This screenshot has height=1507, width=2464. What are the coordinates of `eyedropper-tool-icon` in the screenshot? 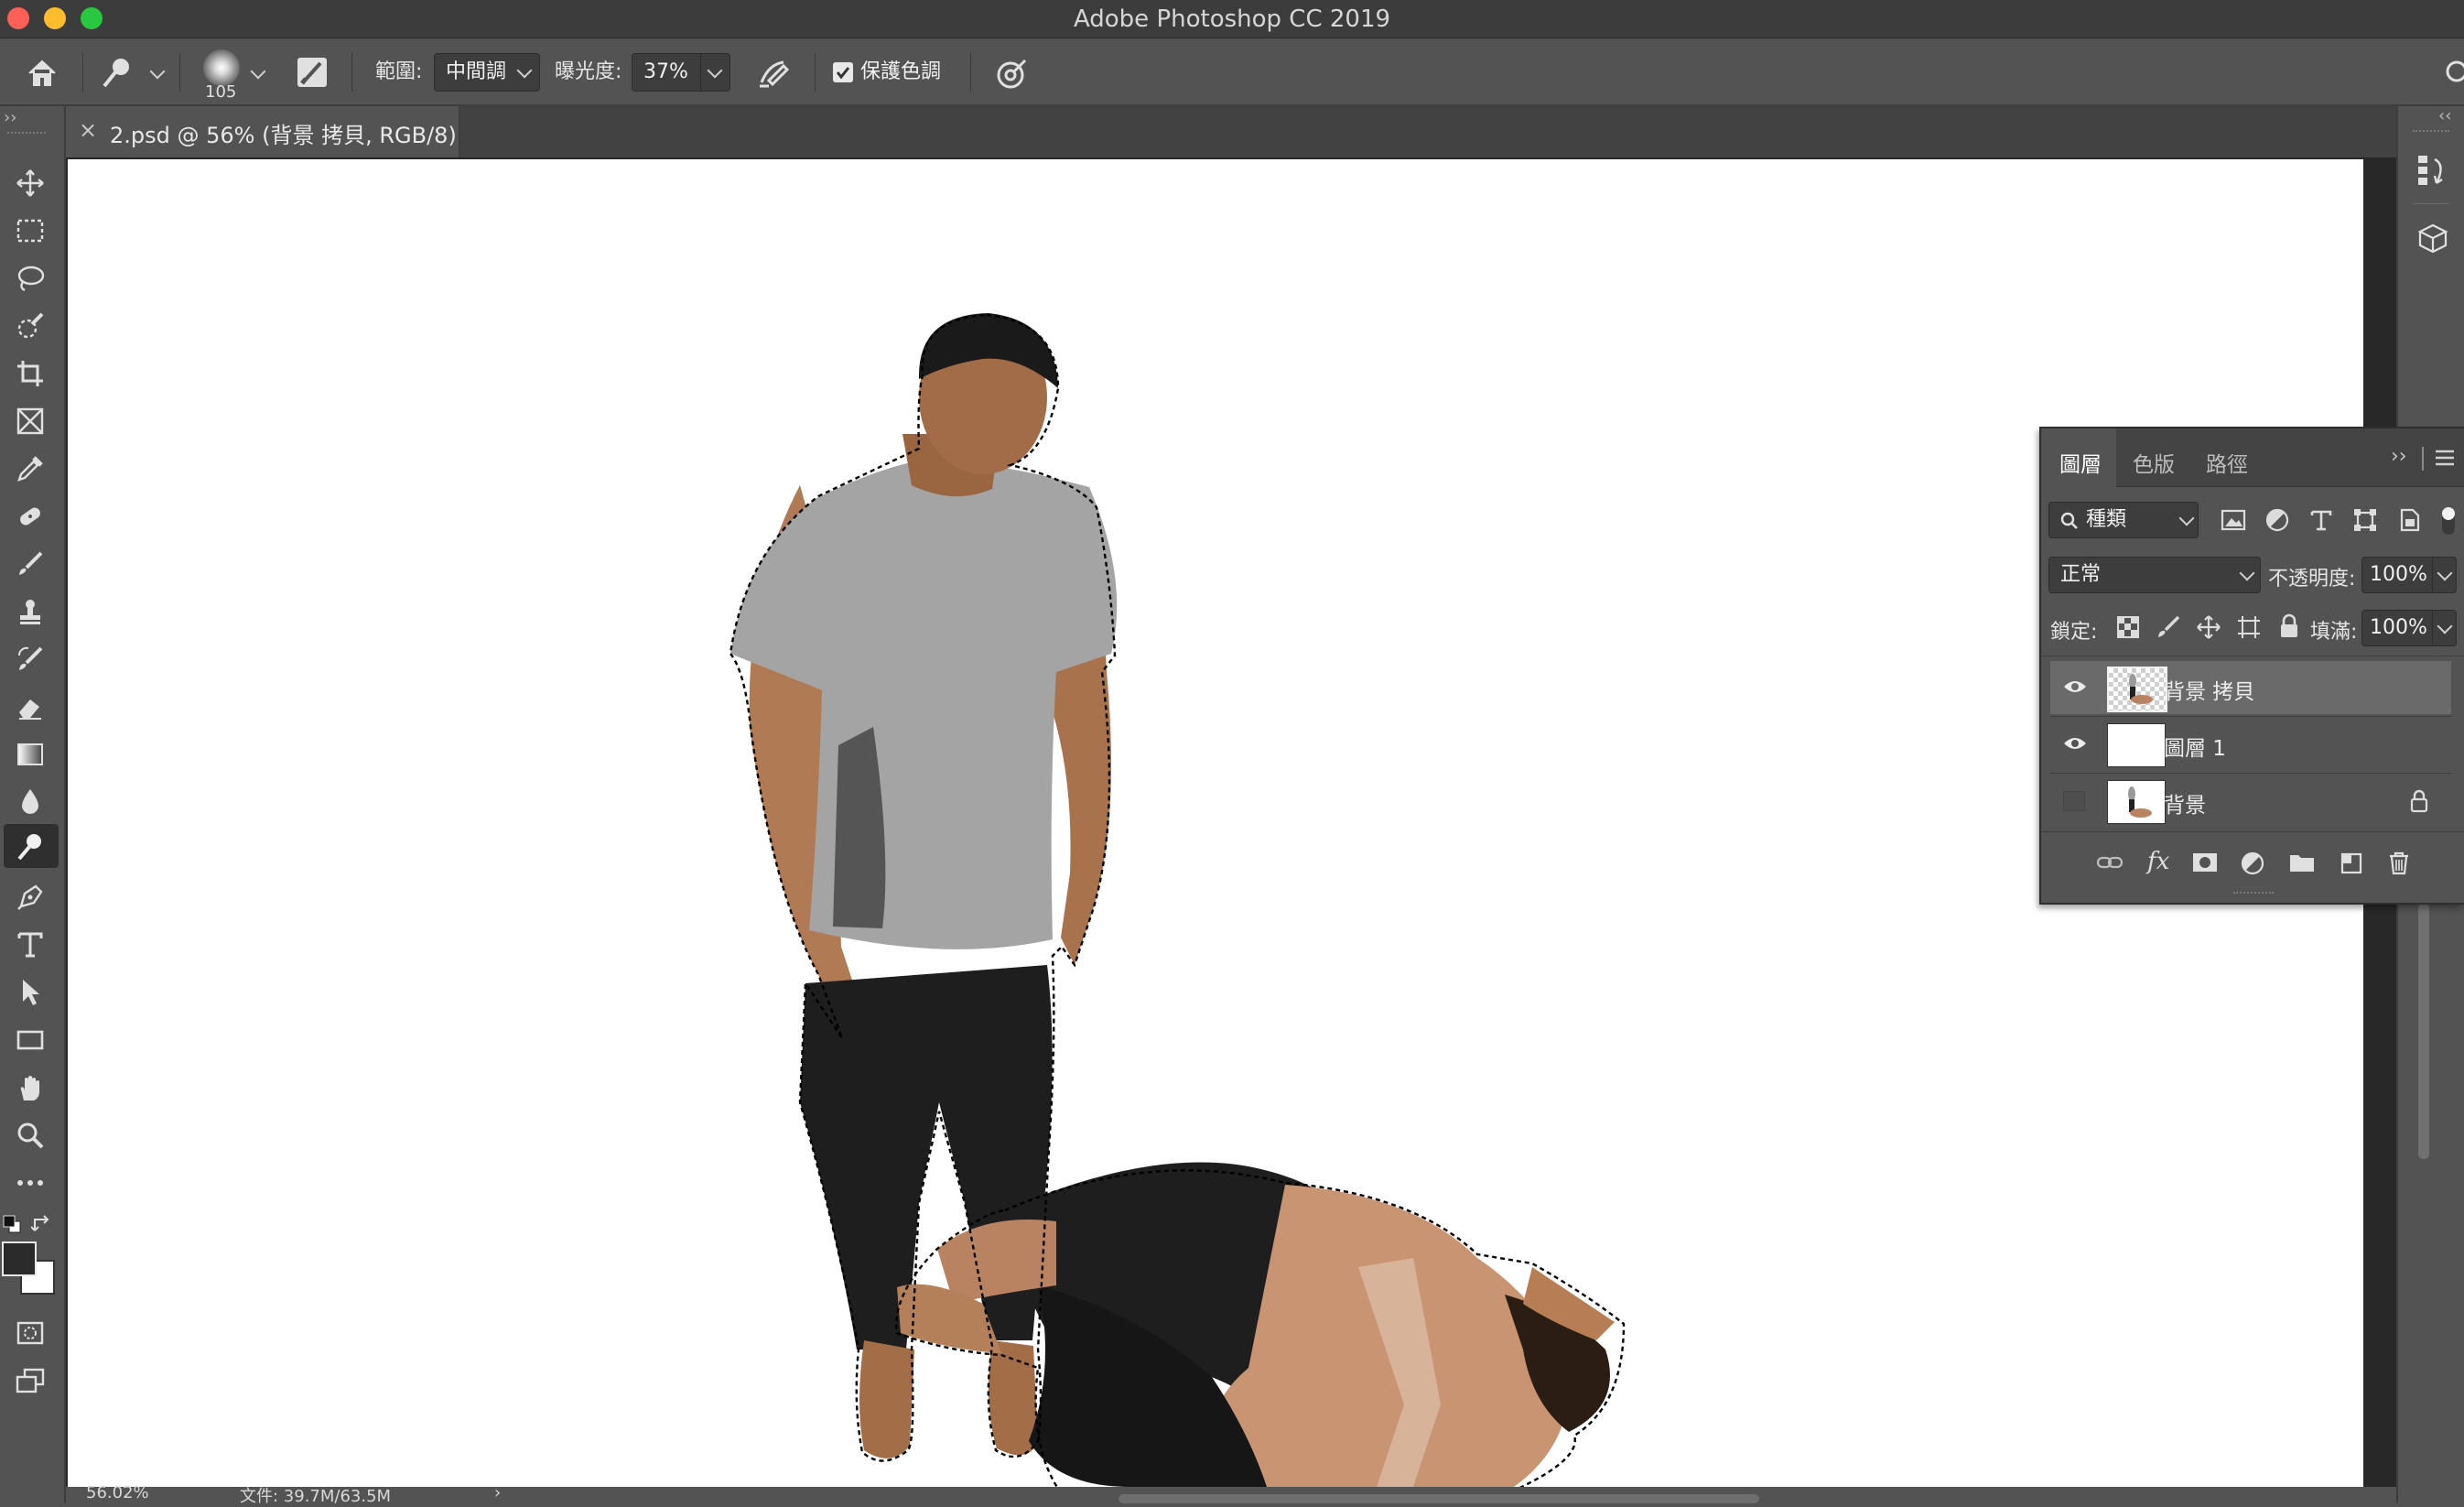 It's located at (30, 469).